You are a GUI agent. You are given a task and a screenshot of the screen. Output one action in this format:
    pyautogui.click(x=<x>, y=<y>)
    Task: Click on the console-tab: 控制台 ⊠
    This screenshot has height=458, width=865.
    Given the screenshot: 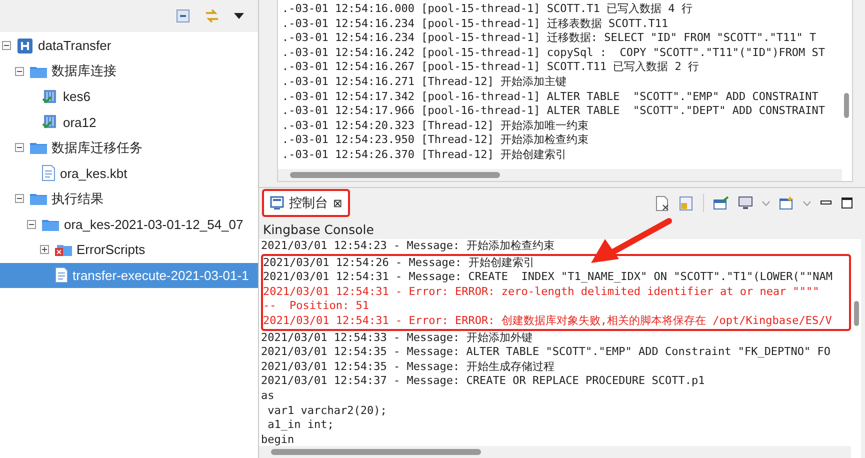 What is the action you would take?
    pyautogui.click(x=306, y=203)
    